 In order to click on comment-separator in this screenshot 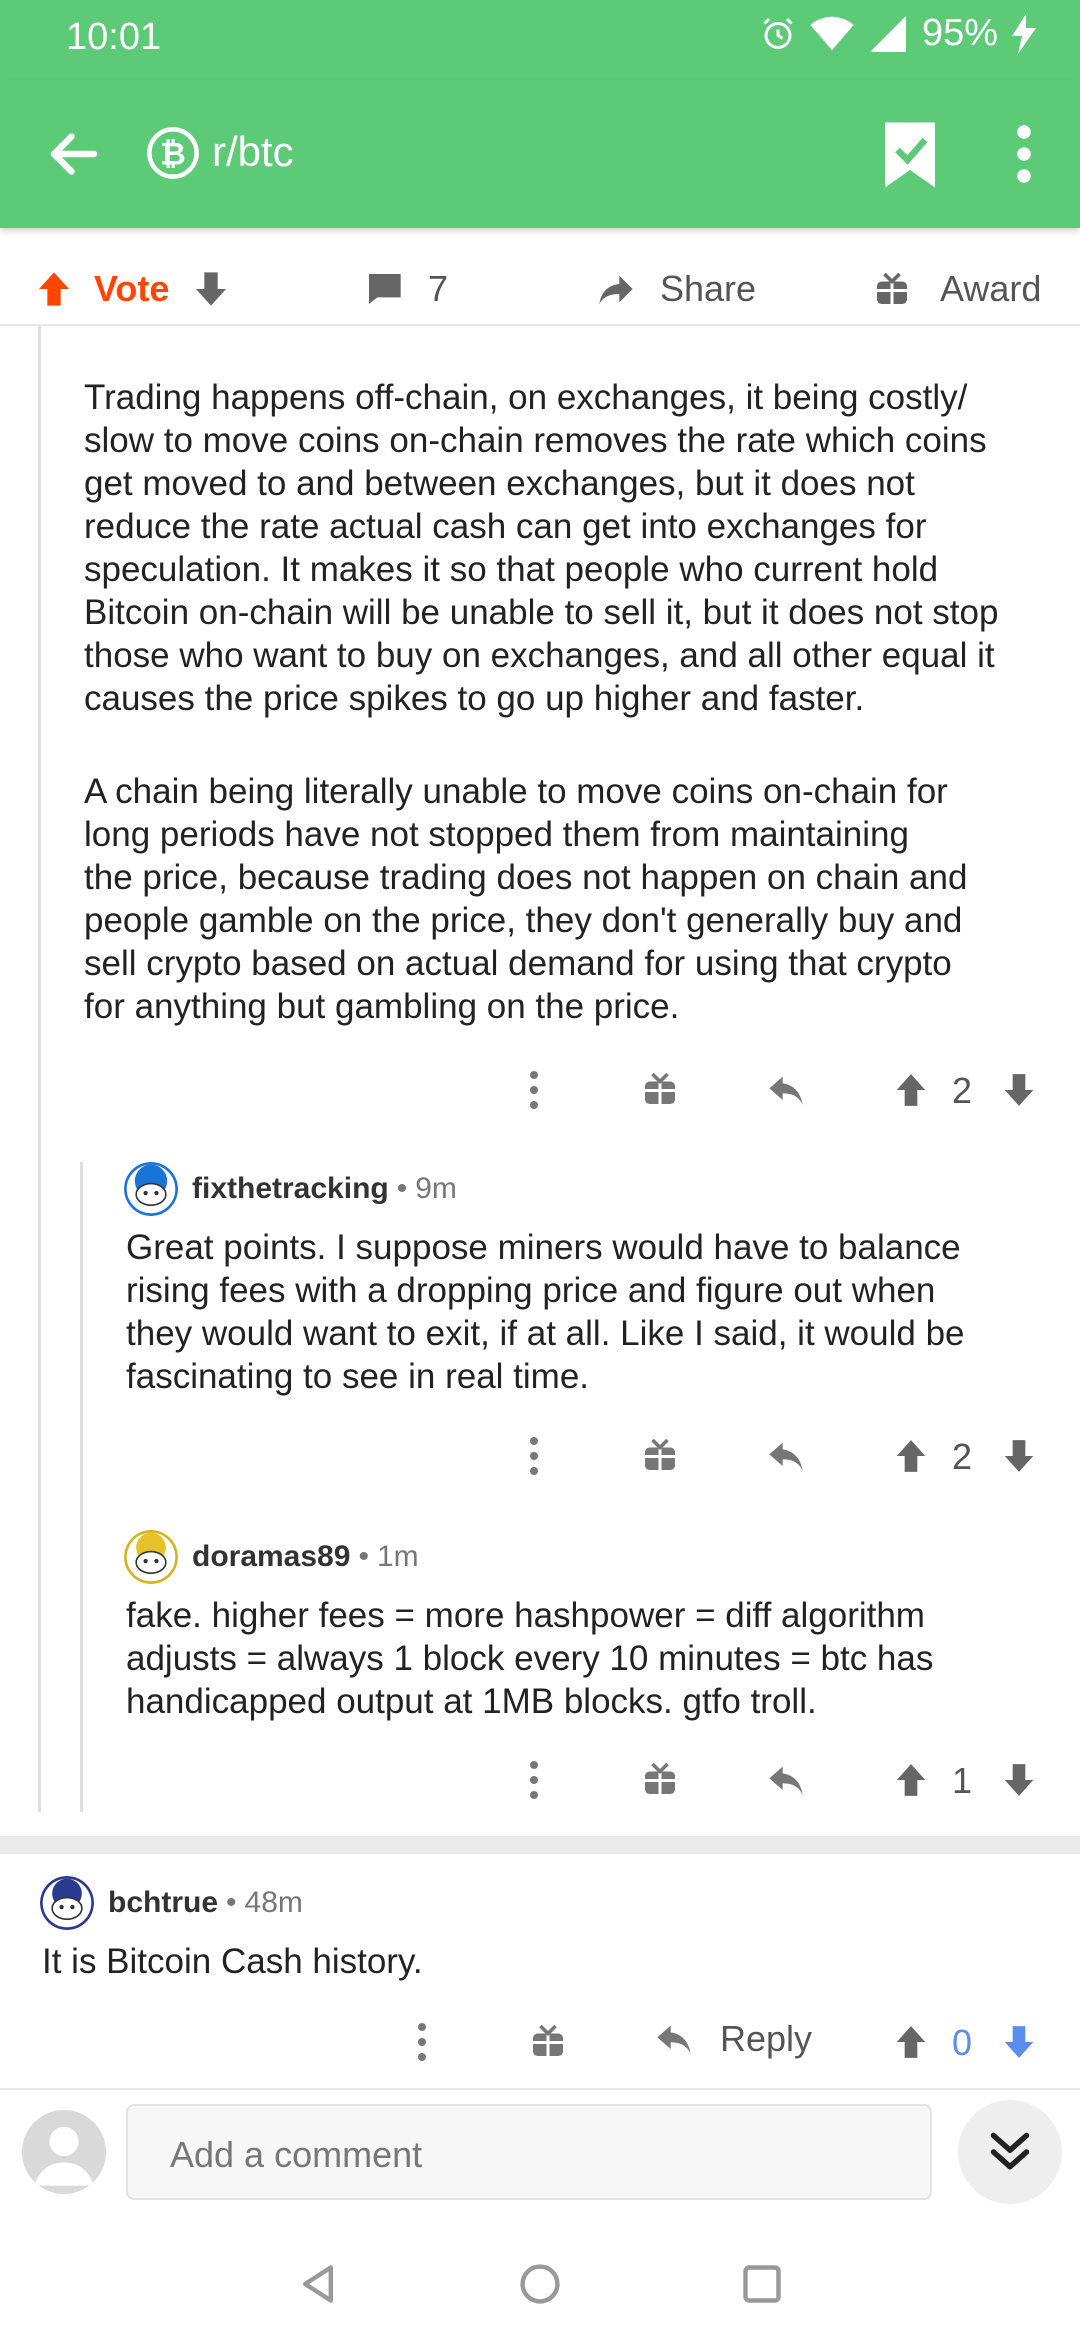, I will do `click(540, 1845)`.